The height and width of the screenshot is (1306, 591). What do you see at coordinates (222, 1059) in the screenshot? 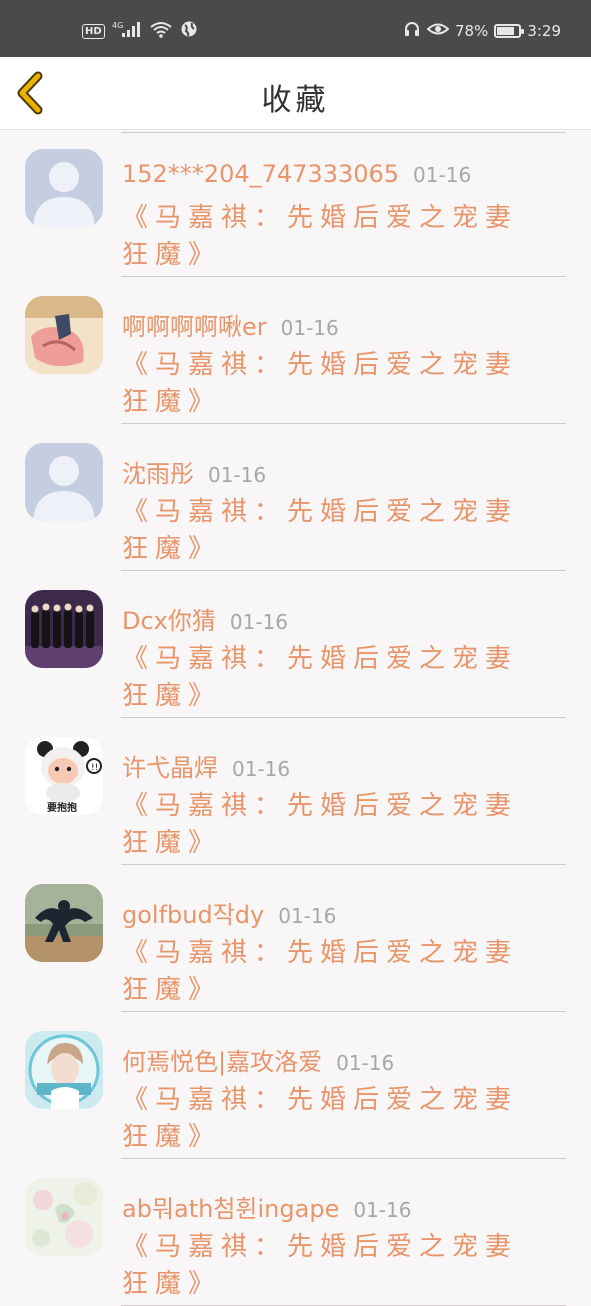
I see `username: 何焉悦色|嘉攻洛爱` at bounding box center [222, 1059].